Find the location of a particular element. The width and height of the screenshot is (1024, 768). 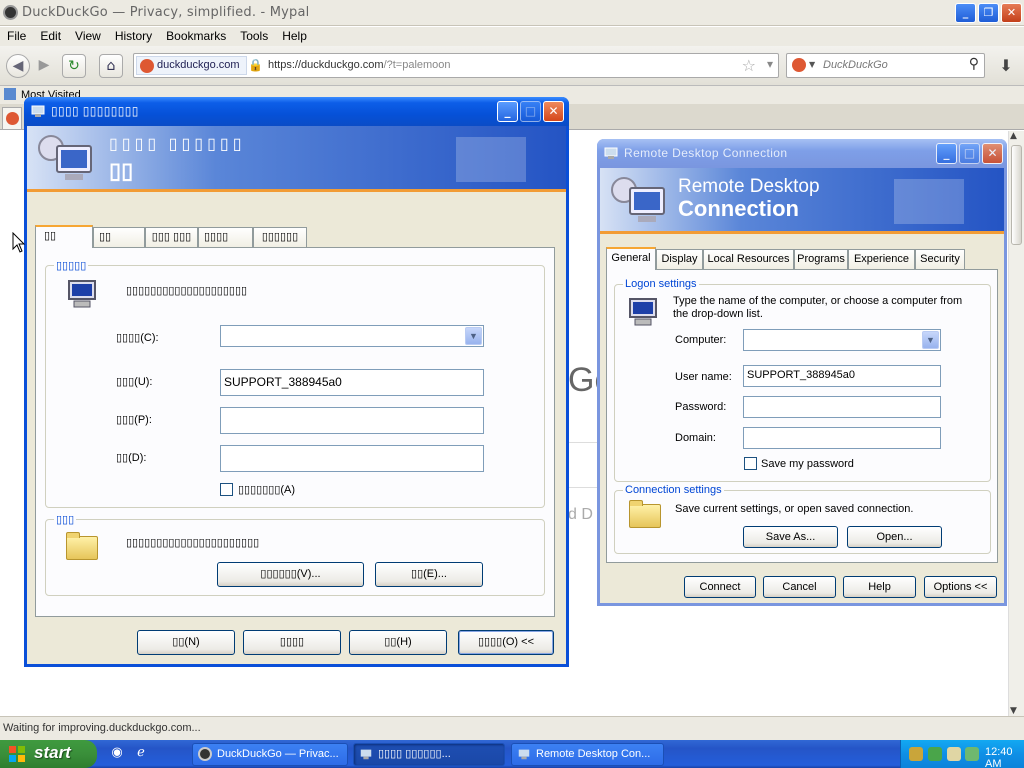

options-button: Options << is located at coordinates (960, 587).